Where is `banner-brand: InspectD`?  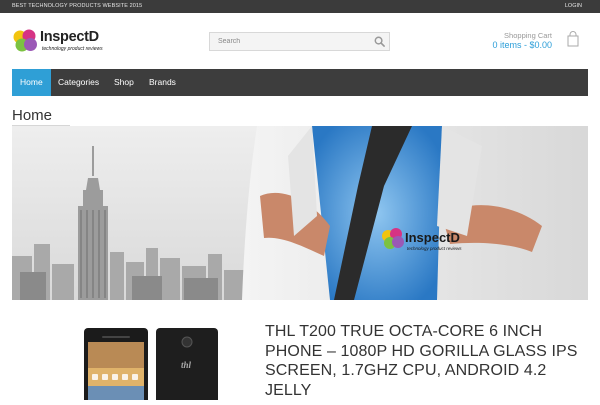 banner-brand: InspectD is located at coordinates (432, 237).